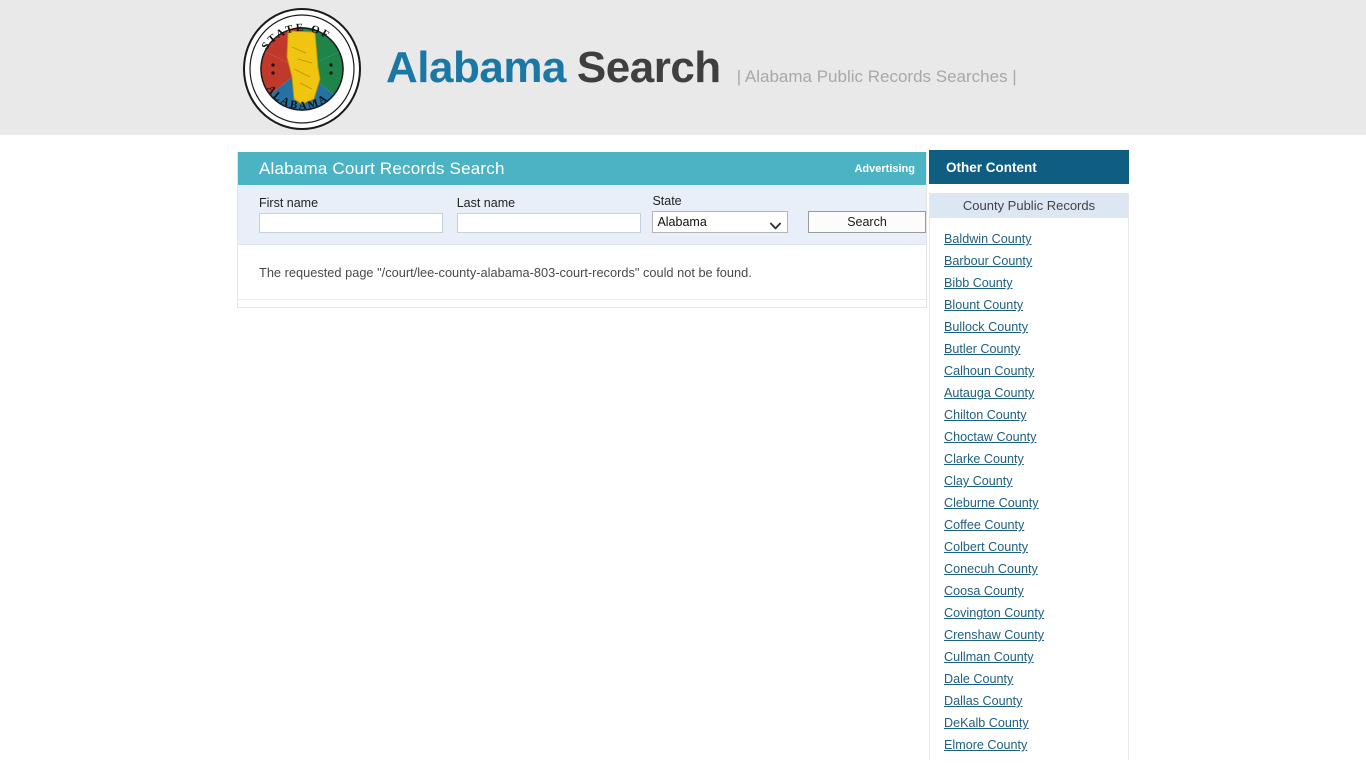 This screenshot has width=1366, height=768. I want to click on list-item: Covington County, so click(1029, 613).